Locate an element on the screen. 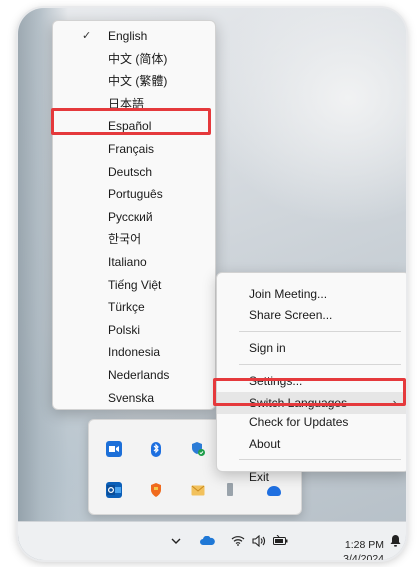 This screenshot has height=567, width=417. language-item-english: ✓ English is located at coordinates (134, 36).